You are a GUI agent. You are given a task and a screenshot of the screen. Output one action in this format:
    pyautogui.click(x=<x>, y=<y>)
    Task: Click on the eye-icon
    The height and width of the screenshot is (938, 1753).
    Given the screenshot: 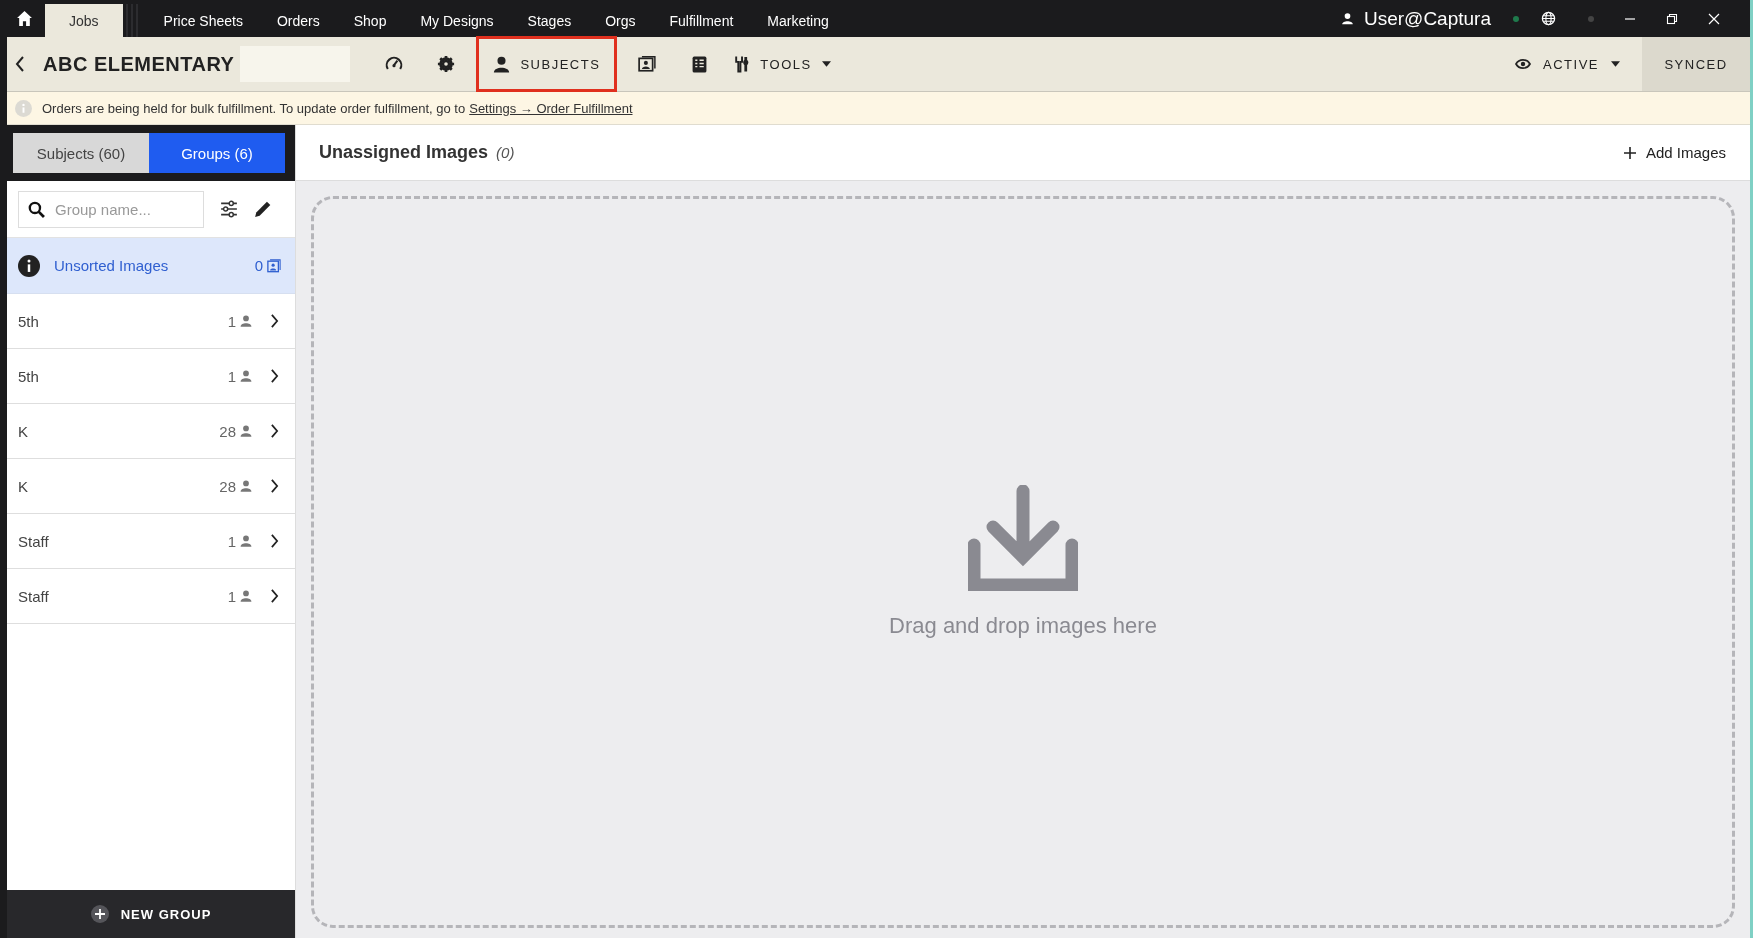 What is the action you would take?
    pyautogui.click(x=1523, y=64)
    